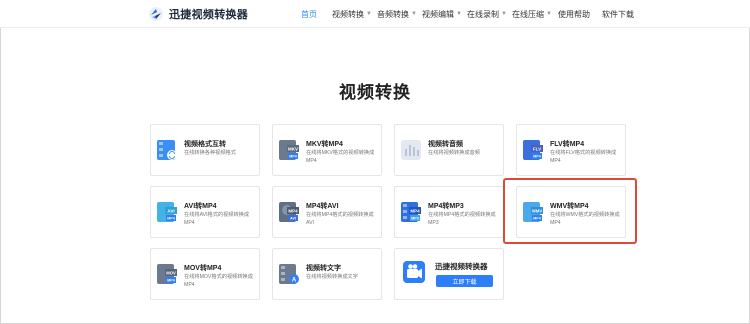 The image size is (750, 324). I want to click on card-avi-to-mp4: AVI MP4 AVI转MP4 在线将AVI格式的视频转换成MP4, so click(205, 212).